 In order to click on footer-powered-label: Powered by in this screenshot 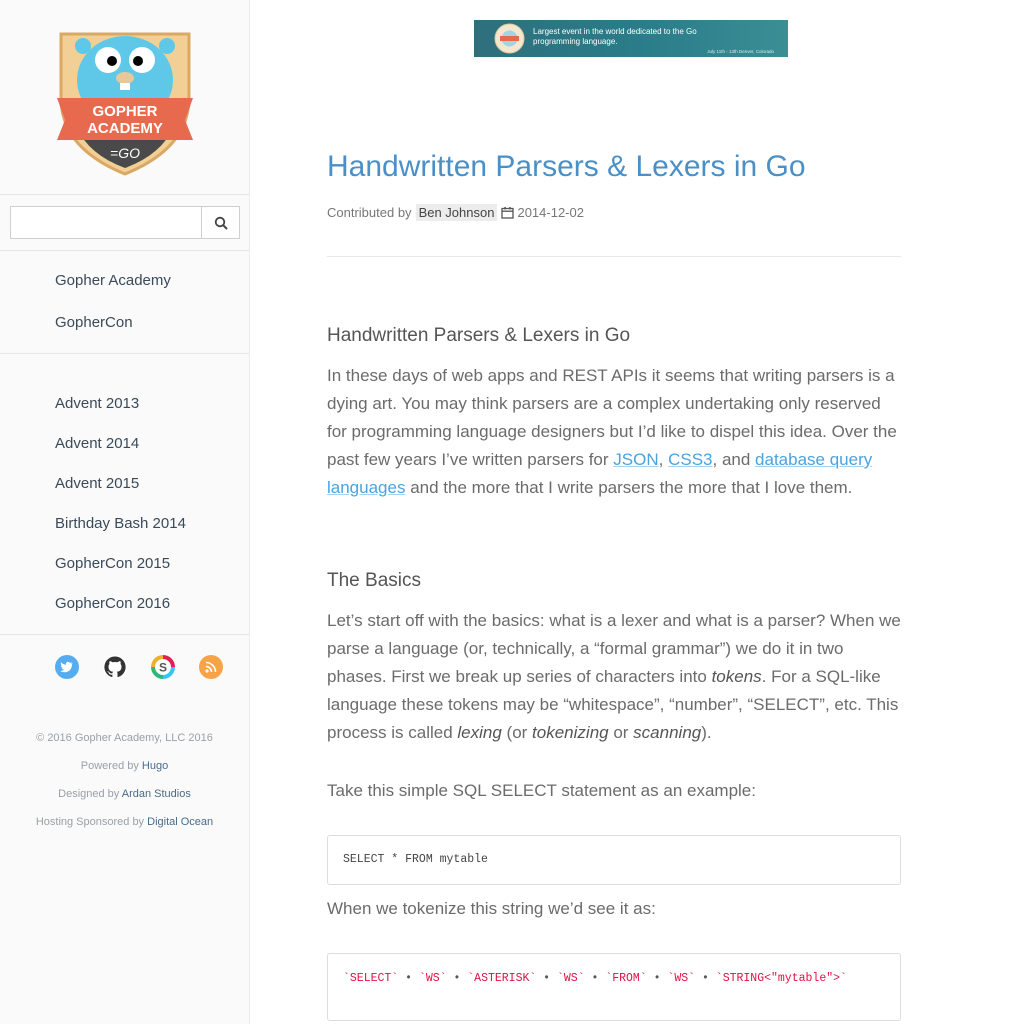, I will do `click(109, 766)`.